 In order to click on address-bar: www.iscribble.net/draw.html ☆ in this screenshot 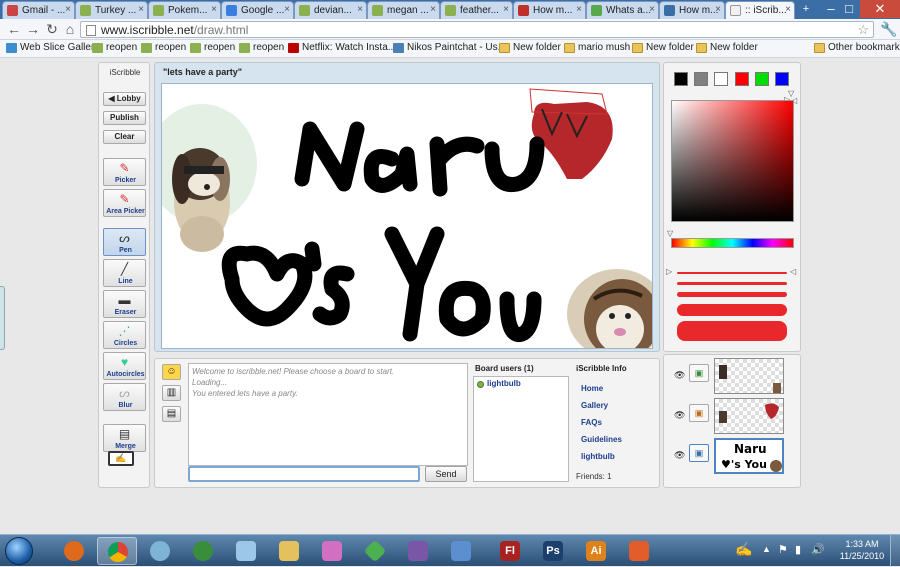, I will do `click(477, 29)`.